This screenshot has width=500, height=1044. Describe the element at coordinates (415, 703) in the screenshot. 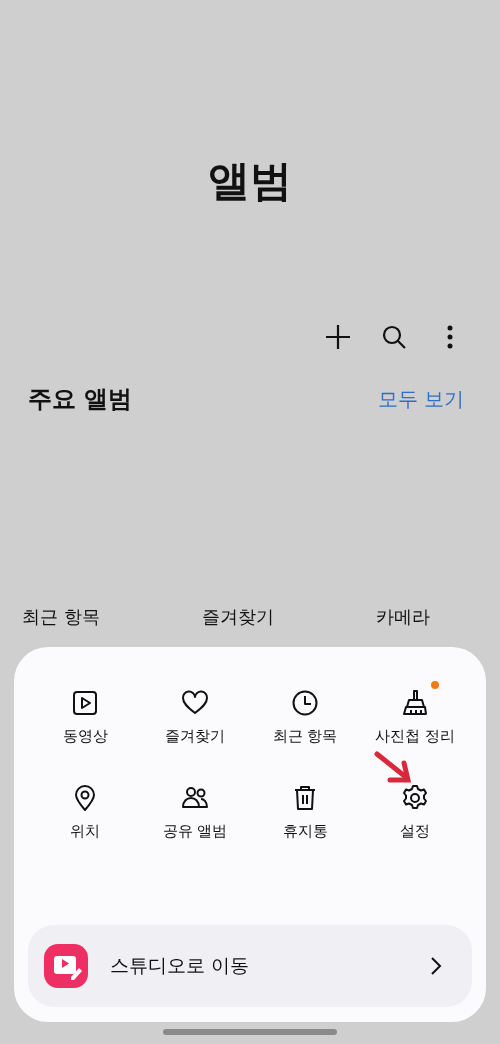

I see `broom-icon` at that location.